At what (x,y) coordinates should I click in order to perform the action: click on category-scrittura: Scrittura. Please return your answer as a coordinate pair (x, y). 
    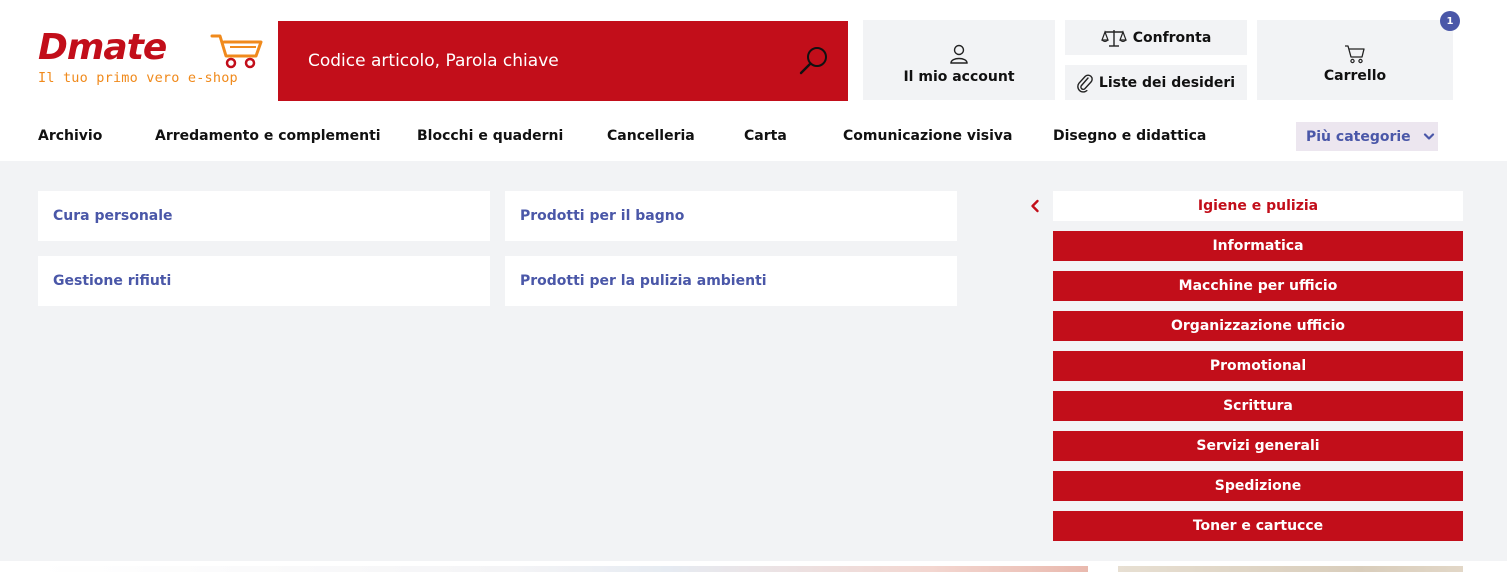
    Looking at the image, I should click on (1258, 406).